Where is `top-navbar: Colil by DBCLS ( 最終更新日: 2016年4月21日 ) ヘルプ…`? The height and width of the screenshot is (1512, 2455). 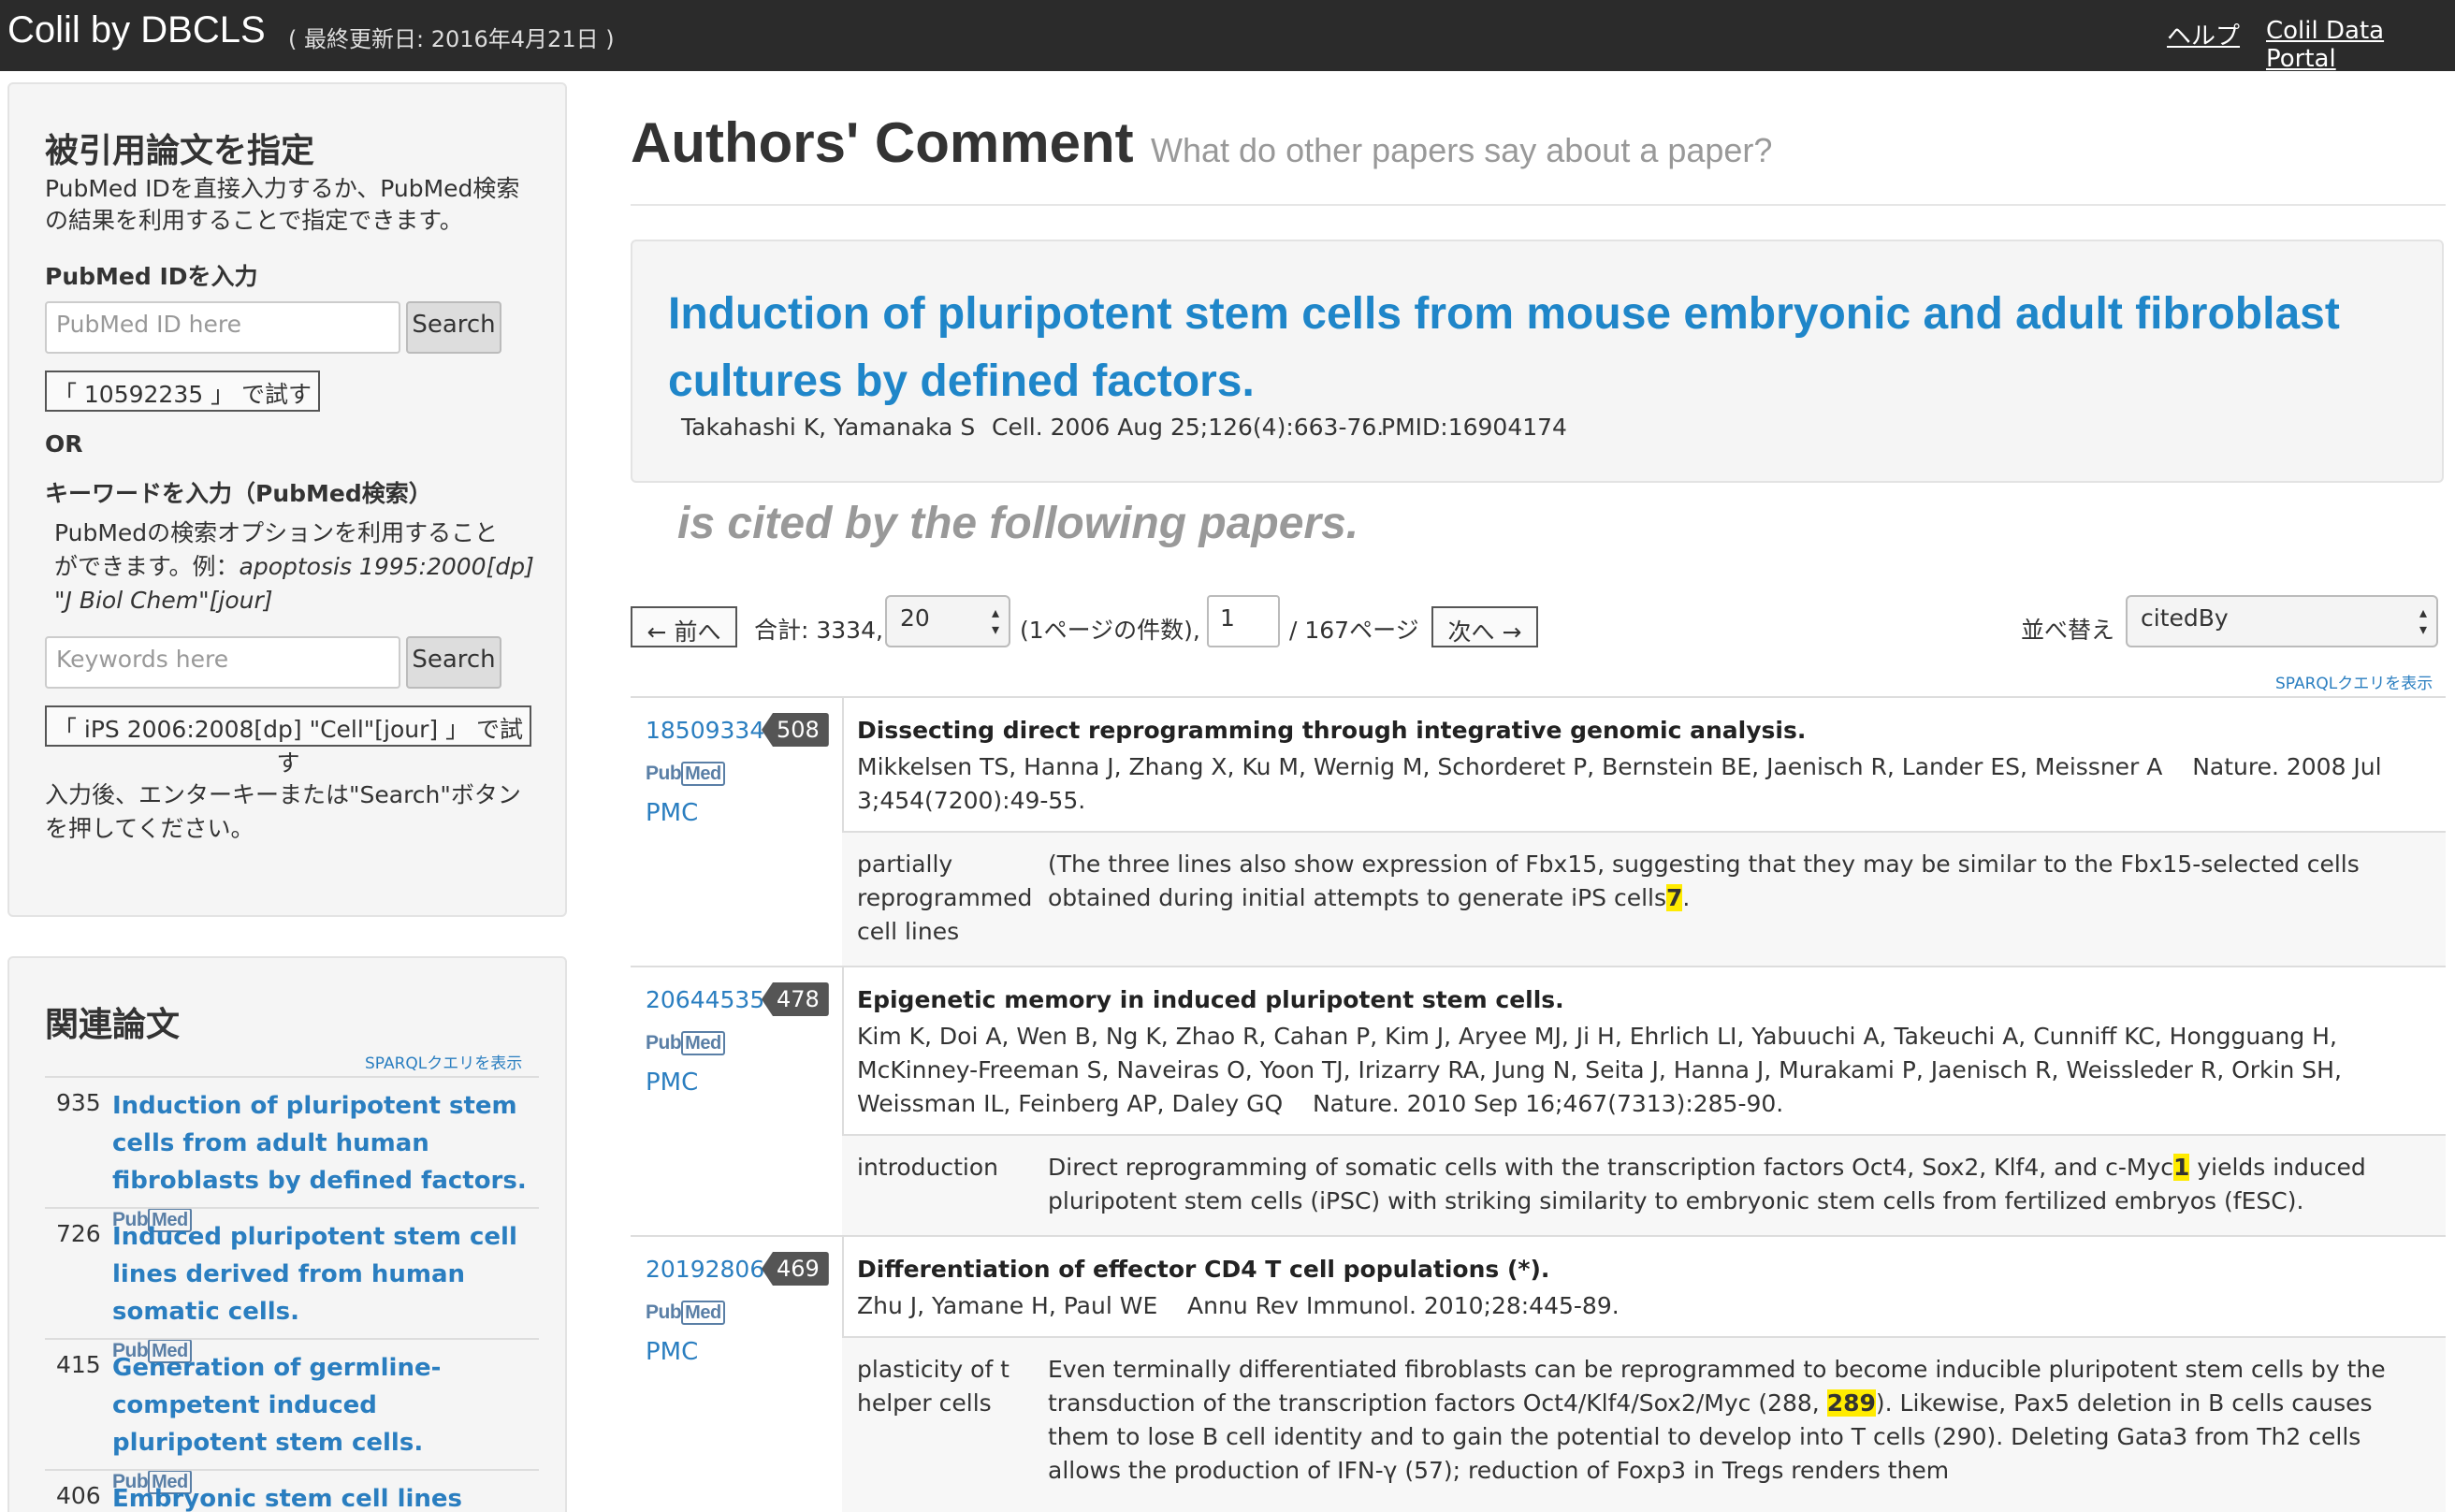 top-navbar: Colil by DBCLS ( 最終更新日: 2016年4月21日 ) ヘルプ… is located at coordinates (1228, 37).